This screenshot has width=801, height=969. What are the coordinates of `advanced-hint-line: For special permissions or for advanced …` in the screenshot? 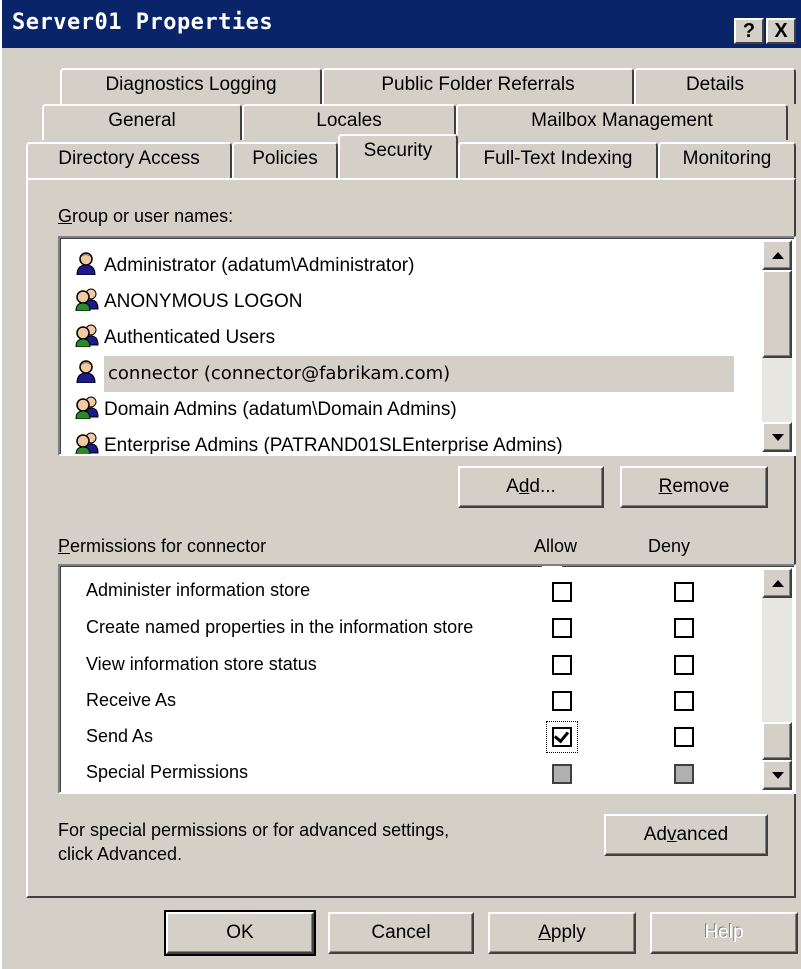 It's located at (254, 830).